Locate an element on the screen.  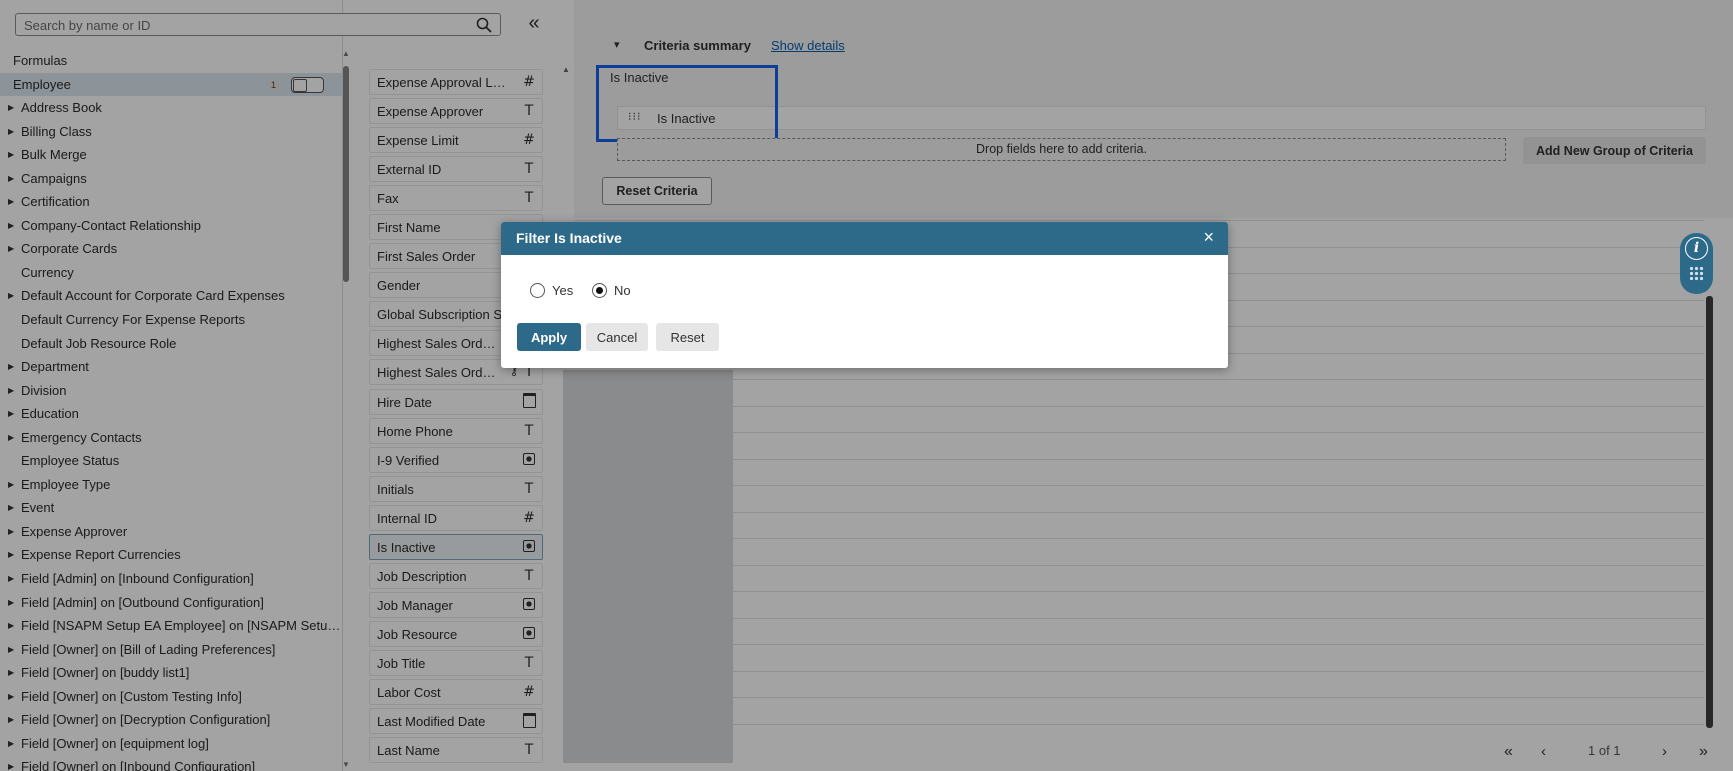
apply-button: Apply is located at coordinates (549, 337).